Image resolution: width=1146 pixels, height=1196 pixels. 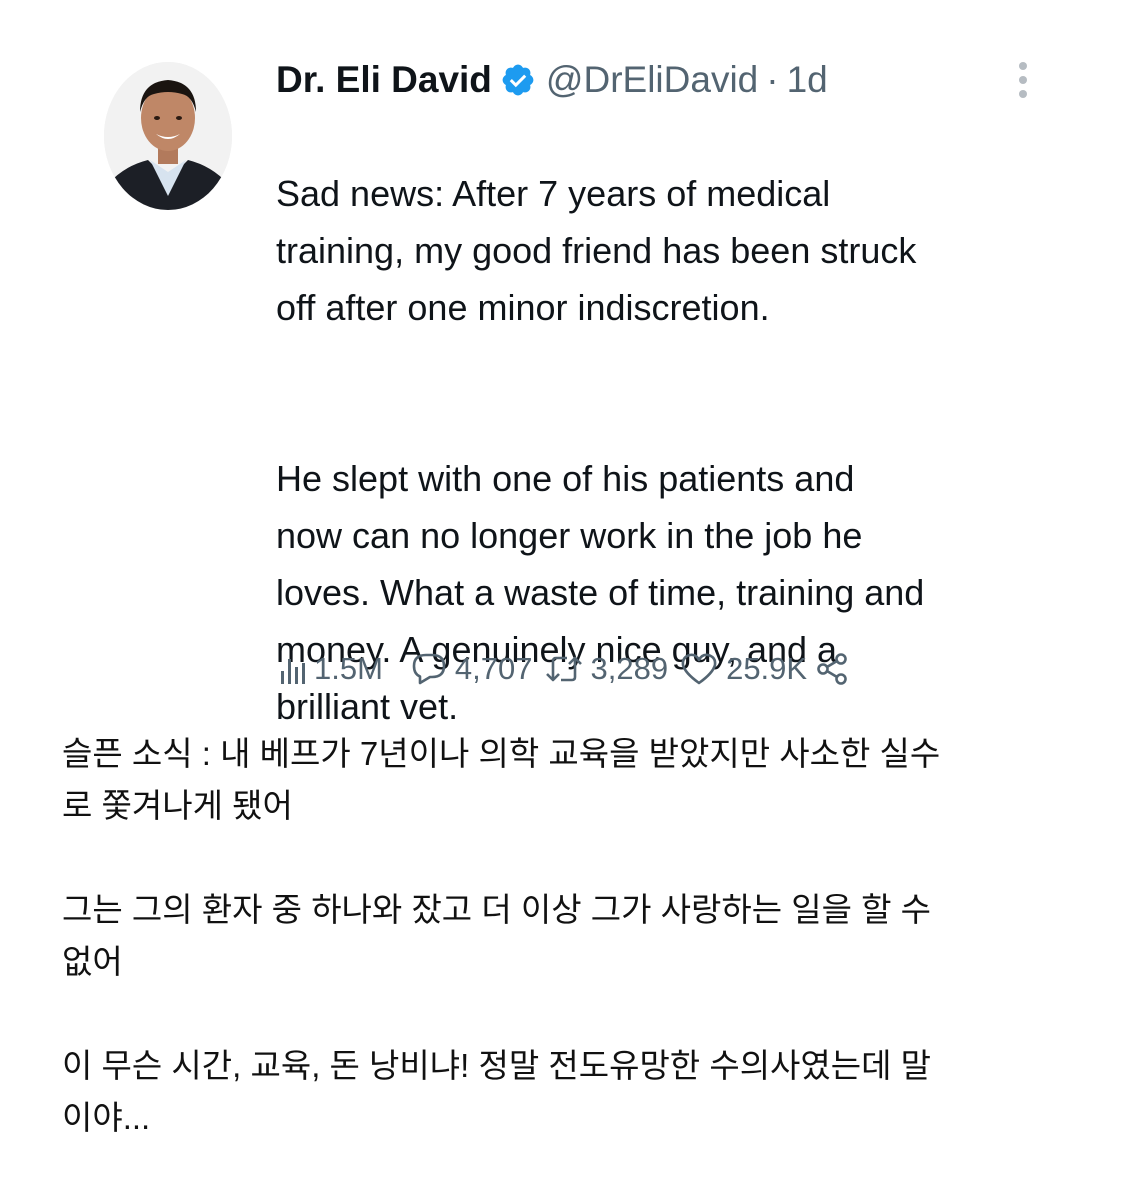 I want to click on reply-bubble-icon, so click(x=429, y=669).